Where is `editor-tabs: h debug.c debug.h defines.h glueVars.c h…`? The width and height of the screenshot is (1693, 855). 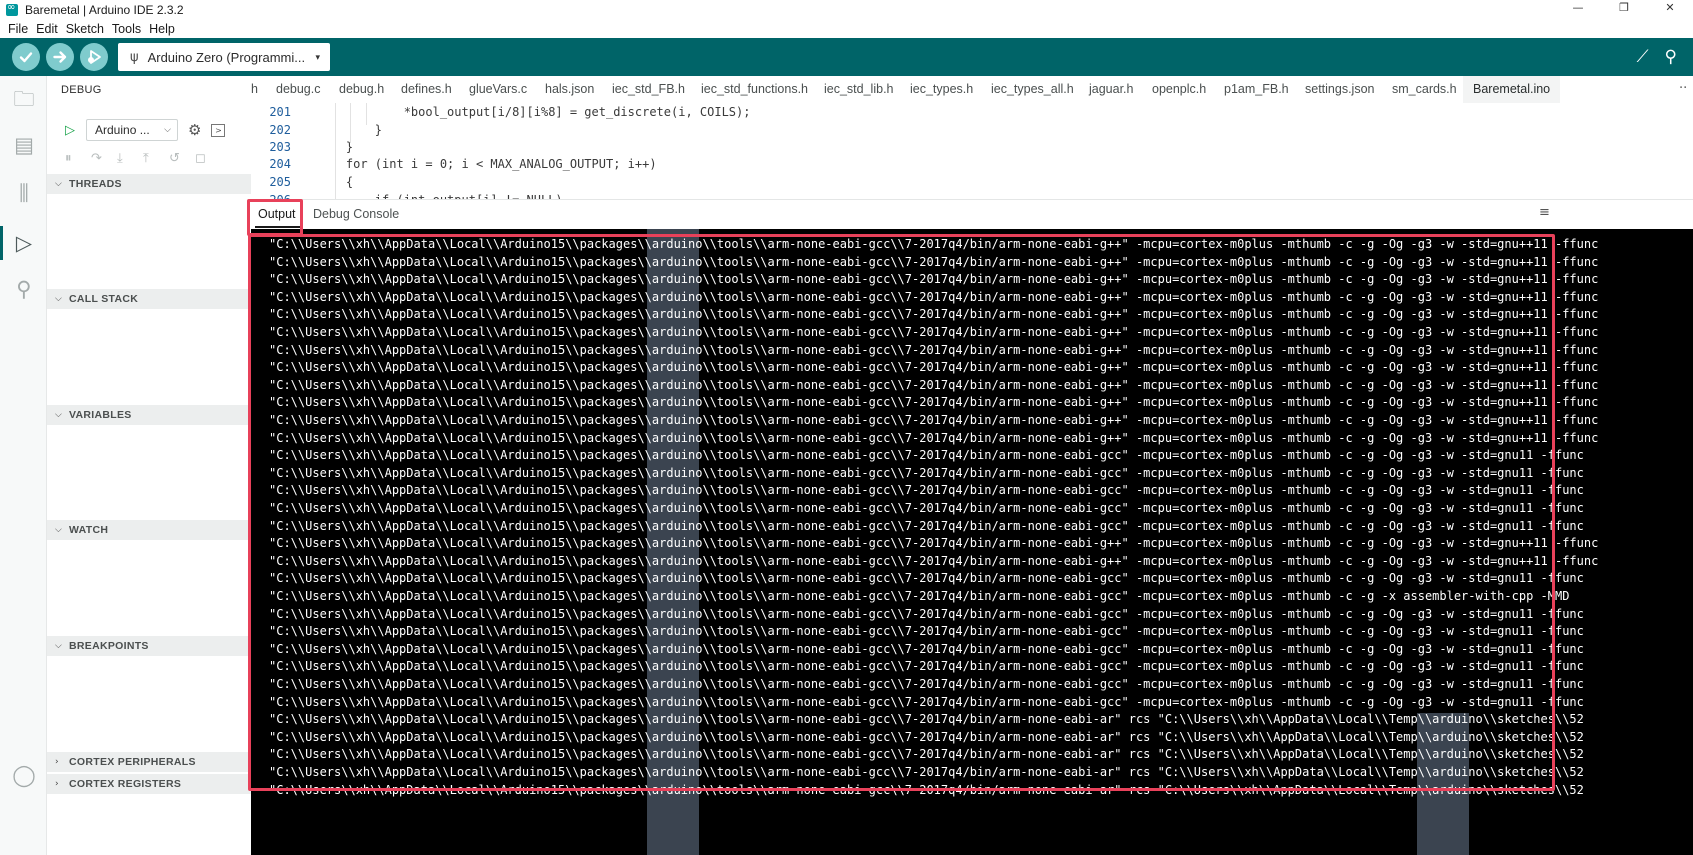
editor-tabs: h debug.c debug.h defines.h glueVars.c h… is located at coordinates (972, 89).